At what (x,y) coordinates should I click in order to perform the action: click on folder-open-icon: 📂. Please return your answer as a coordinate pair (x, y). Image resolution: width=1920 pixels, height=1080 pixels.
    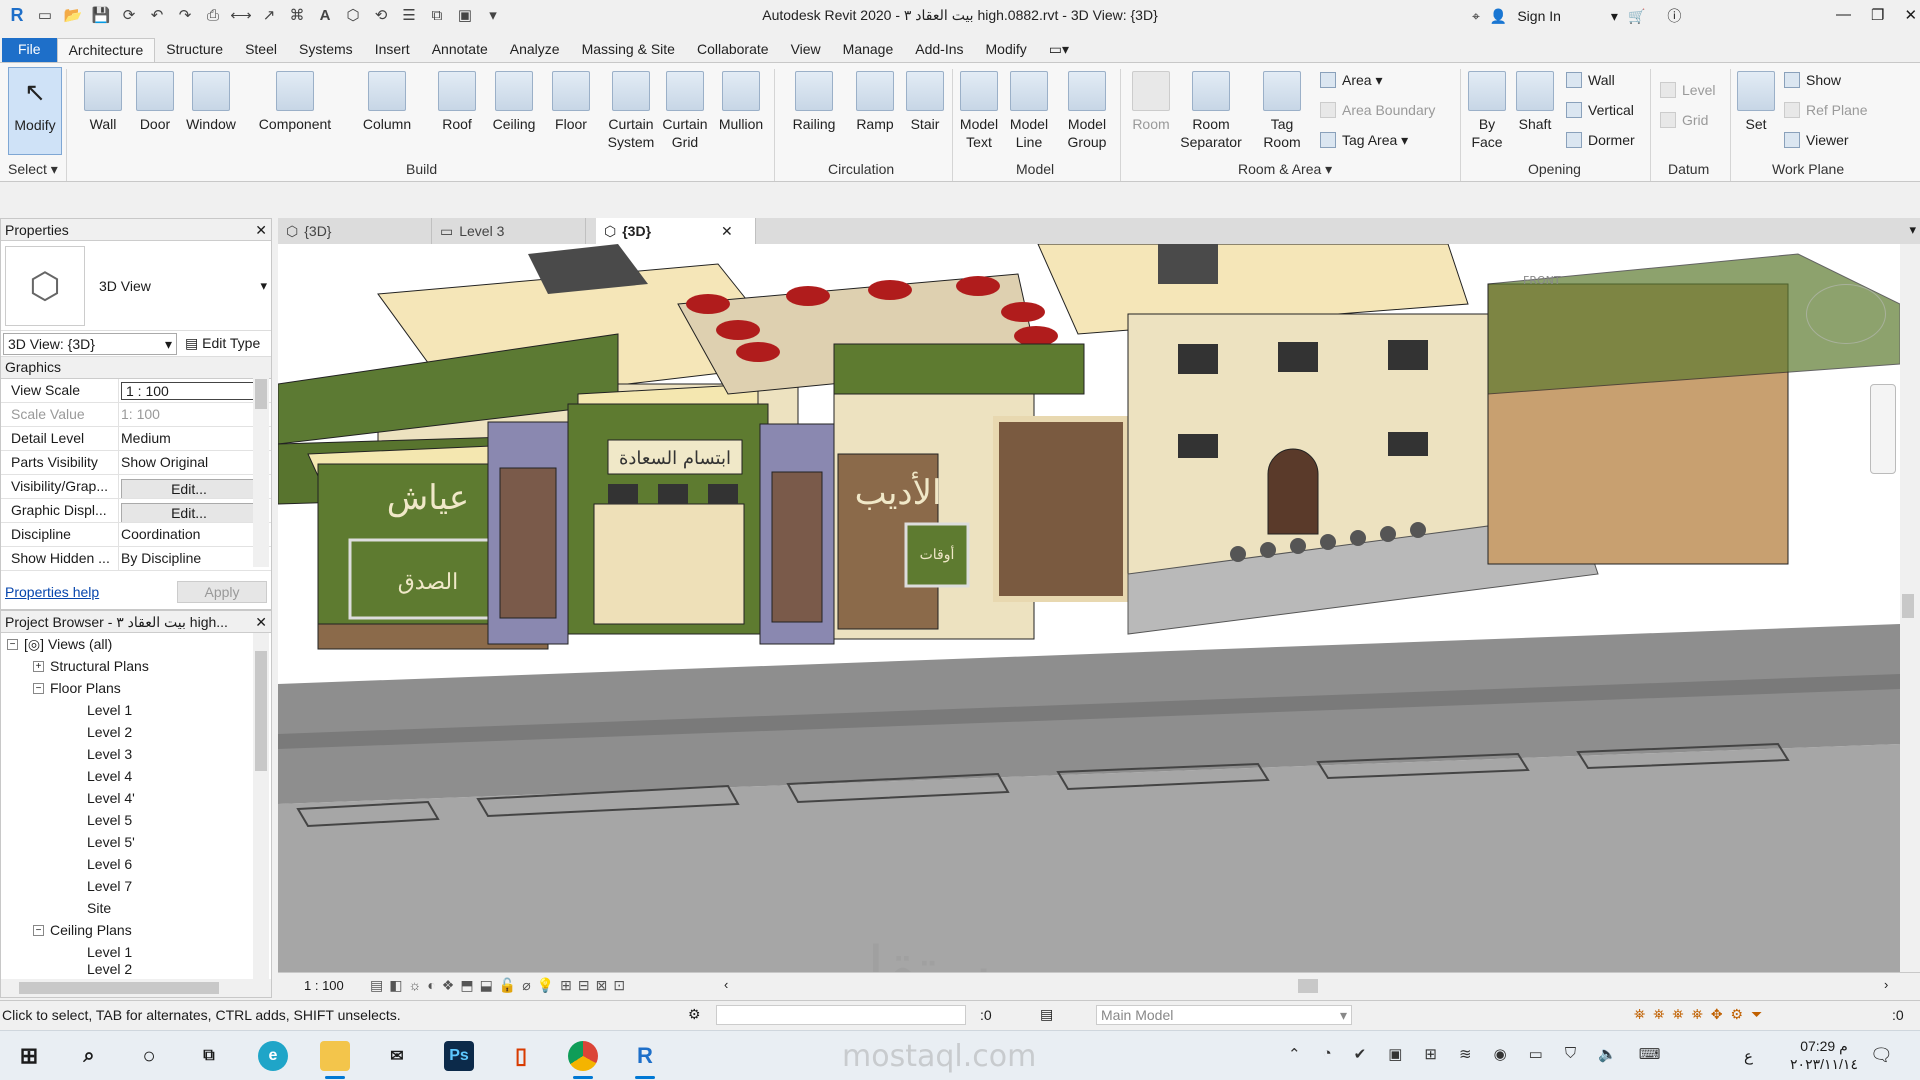
    Looking at the image, I should click on (73, 15).